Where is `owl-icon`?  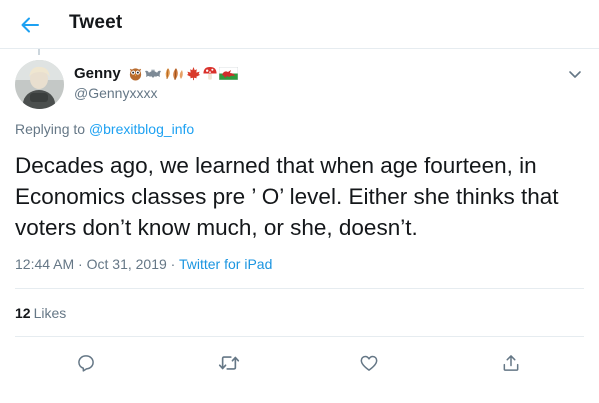 owl-icon is located at coordinates (135, 74).